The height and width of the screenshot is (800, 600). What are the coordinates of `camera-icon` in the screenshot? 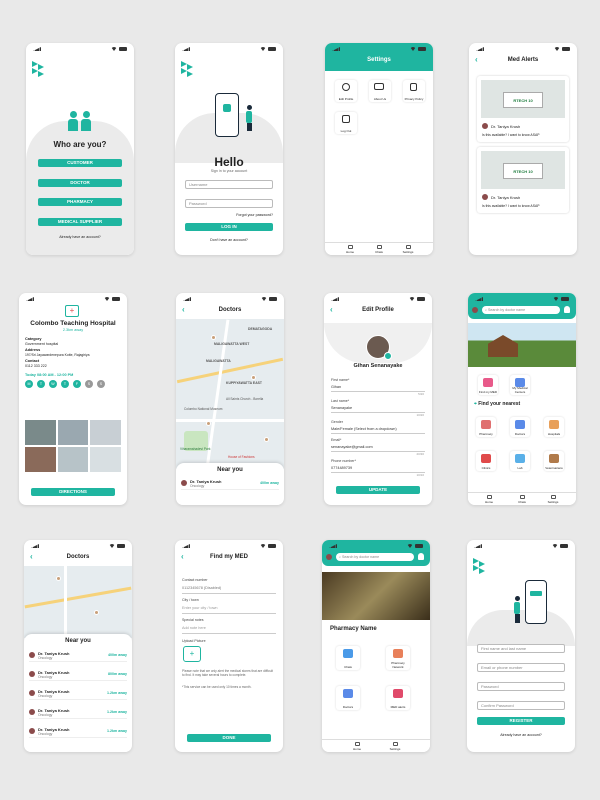 It's located at (388, 356).